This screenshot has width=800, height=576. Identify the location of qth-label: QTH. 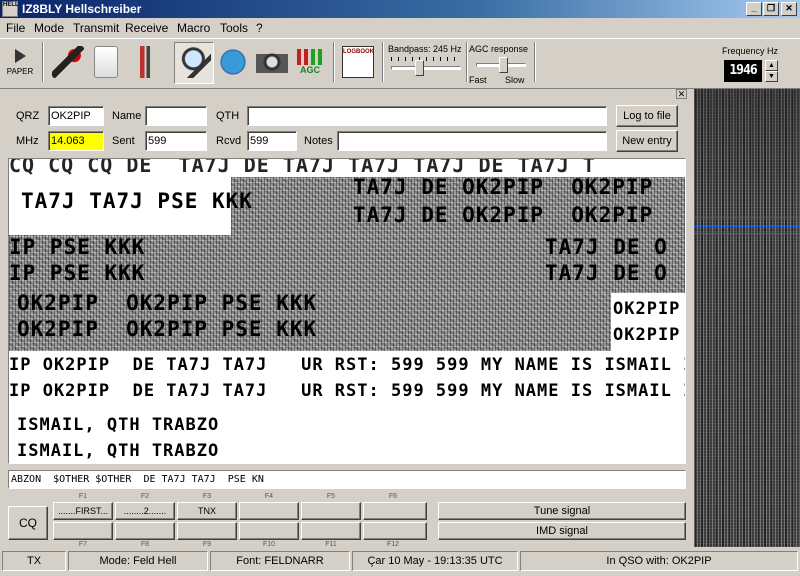
(228, 116).